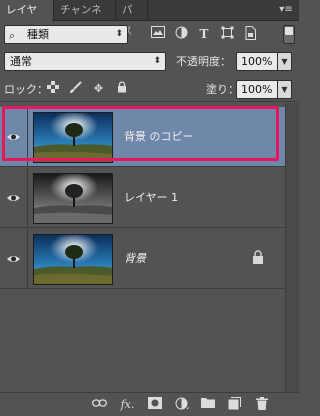  I want to click on layer-name: 背景, so click(135, 258).